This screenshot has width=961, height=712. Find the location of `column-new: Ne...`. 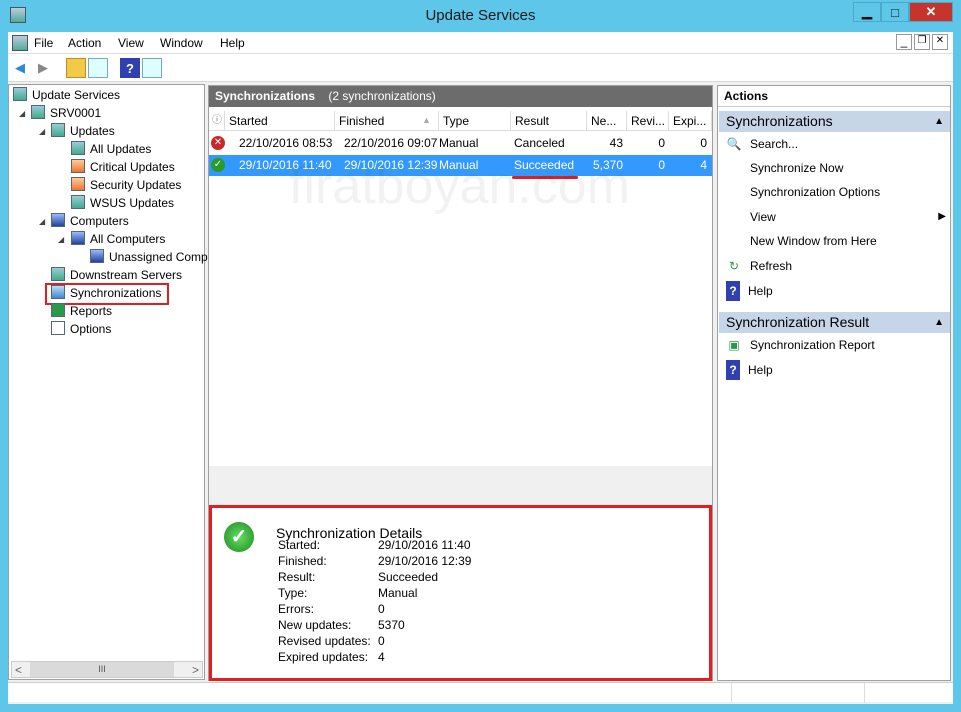

column-new: Ne... is located at coordinates (607, 121).